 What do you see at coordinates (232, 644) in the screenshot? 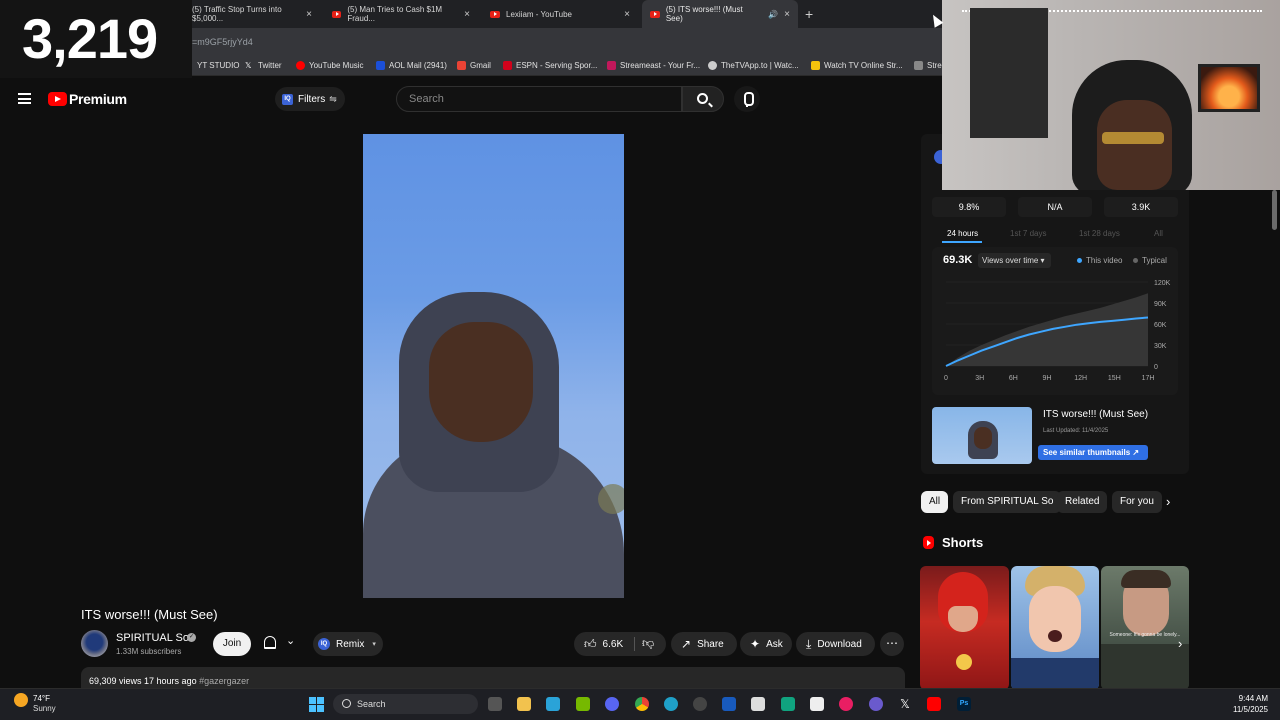
I see `join-button: Join` at bounding box center [232, 644].